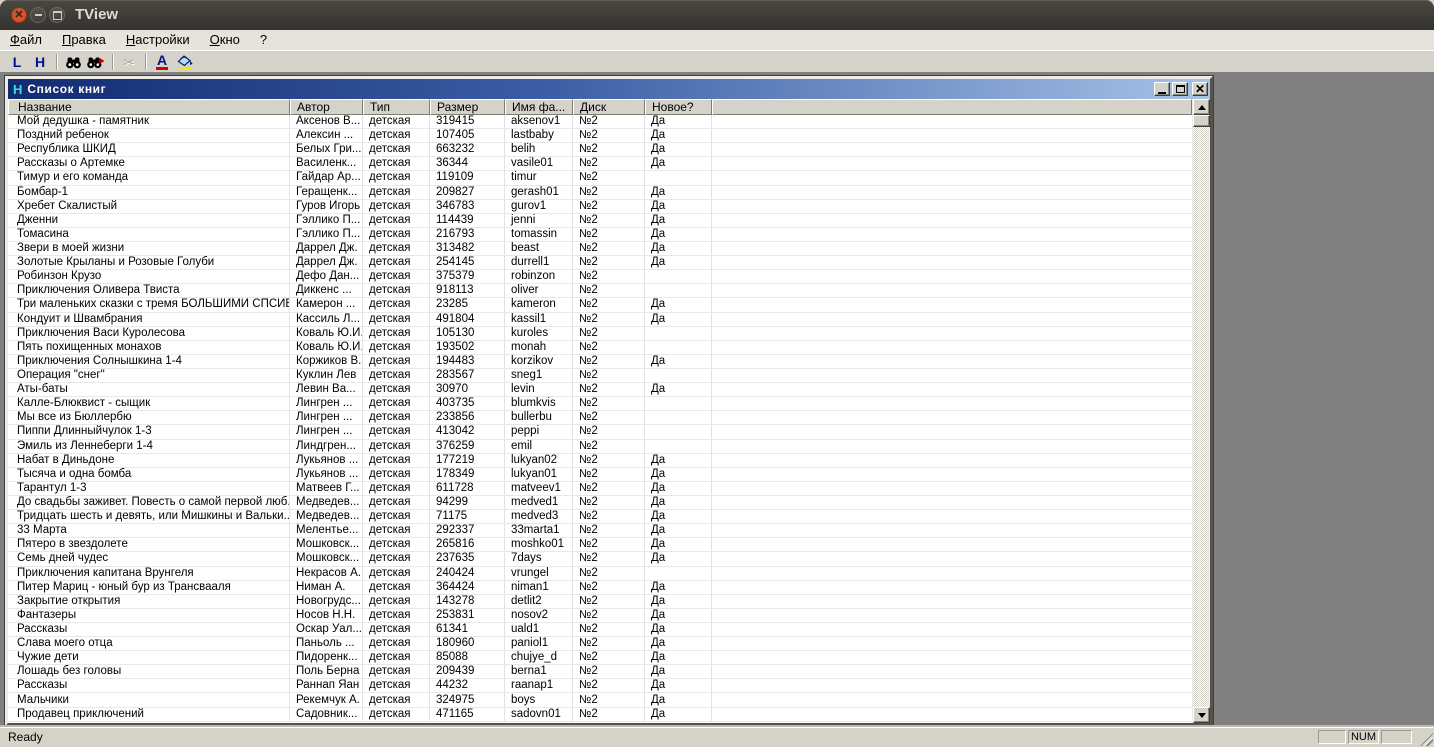  What do you see at coordinates (326, 347) in the screenshot?
I see `cell-author: Коваль Ю.И.` at bounding box center [326, 347].